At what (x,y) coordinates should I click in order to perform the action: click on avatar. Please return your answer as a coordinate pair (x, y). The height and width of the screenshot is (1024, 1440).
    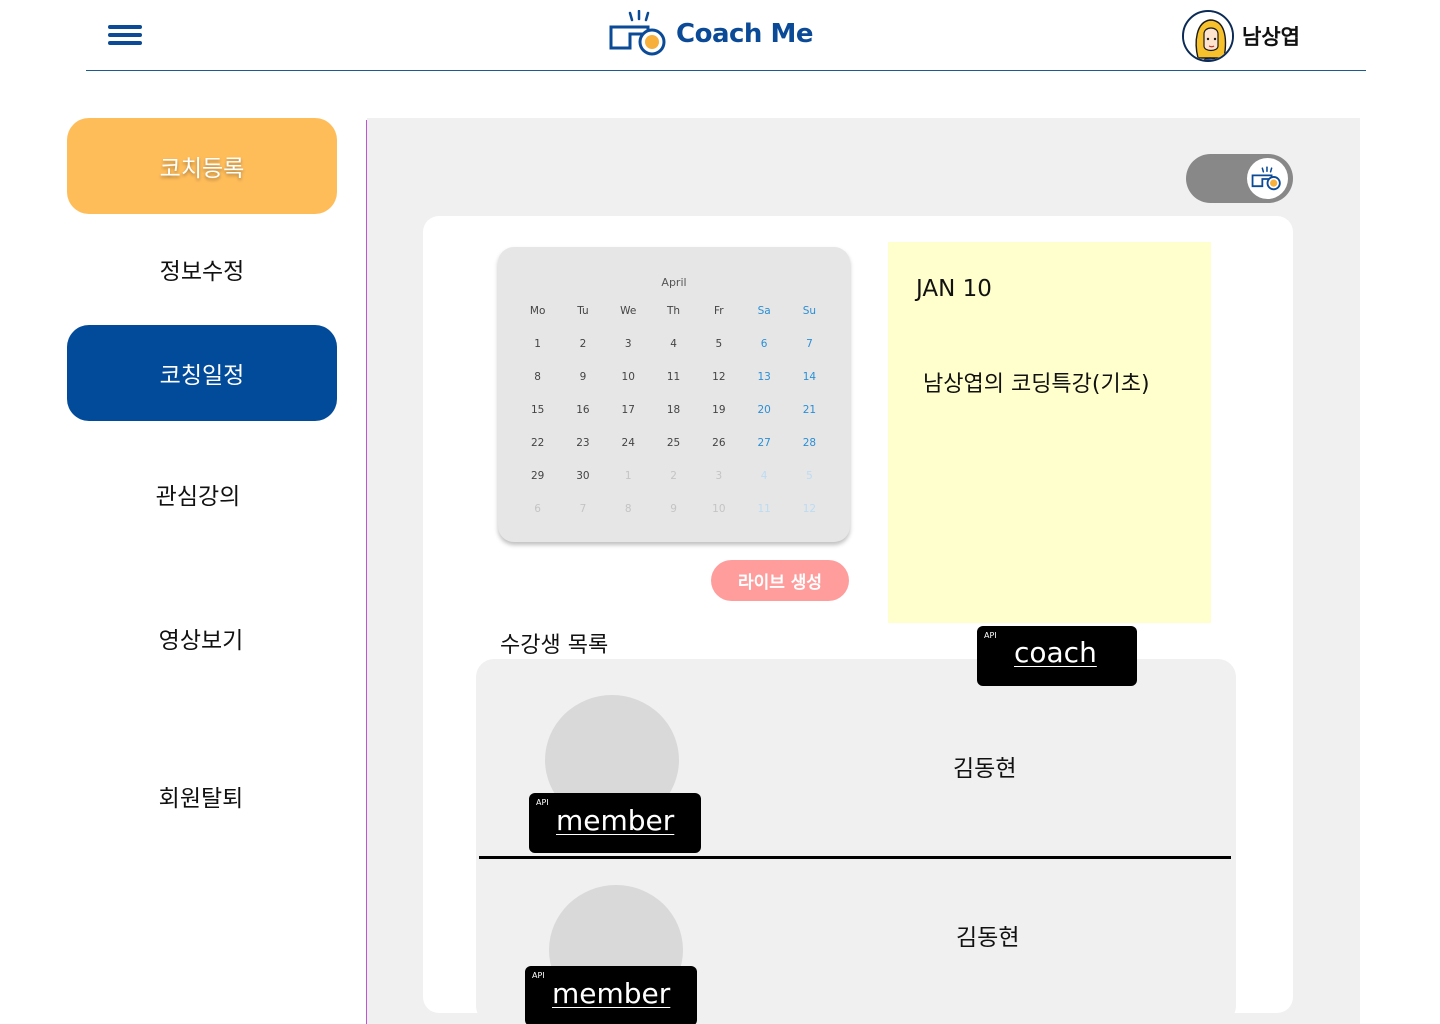
    Looking at the image, I should click on (1208, 36).